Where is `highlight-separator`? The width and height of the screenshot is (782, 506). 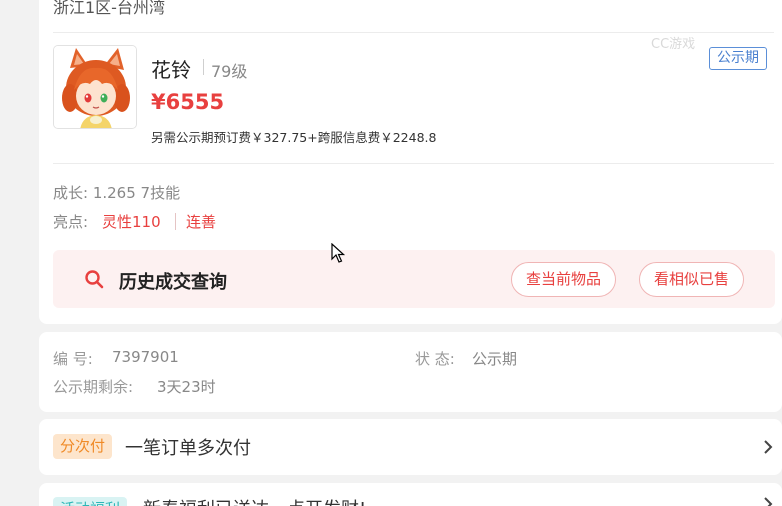 highlight-separator is located at coordinates (175, 221).